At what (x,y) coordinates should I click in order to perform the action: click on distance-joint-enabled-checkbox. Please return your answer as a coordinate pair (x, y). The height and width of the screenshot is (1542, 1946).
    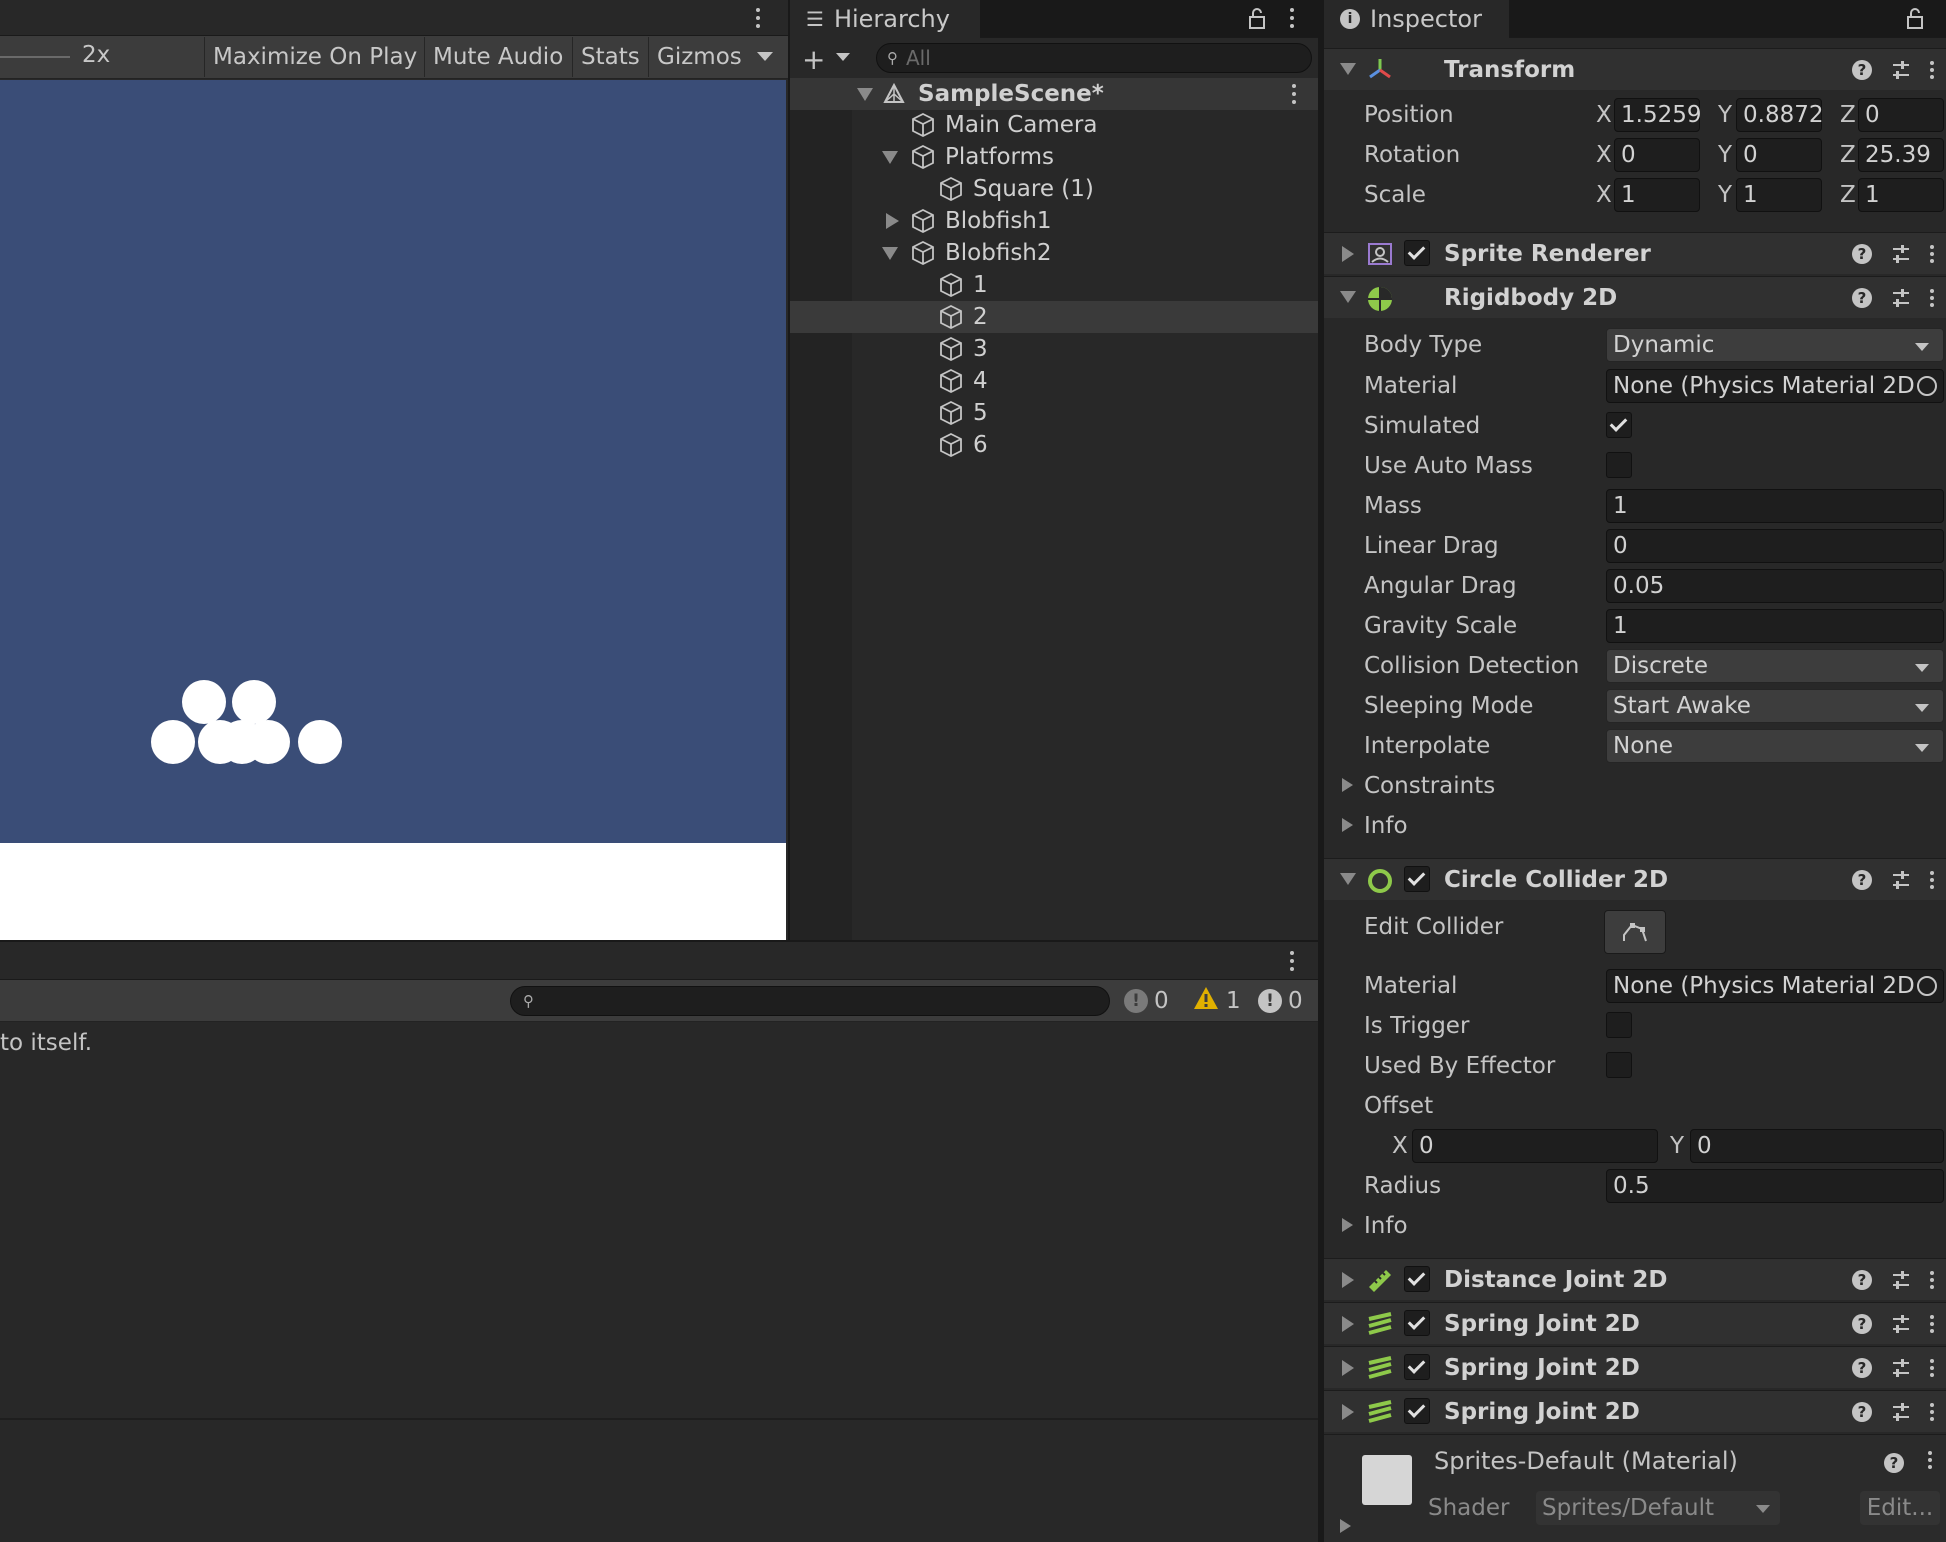
    Looking at the image, I should click on (1417, 1279).